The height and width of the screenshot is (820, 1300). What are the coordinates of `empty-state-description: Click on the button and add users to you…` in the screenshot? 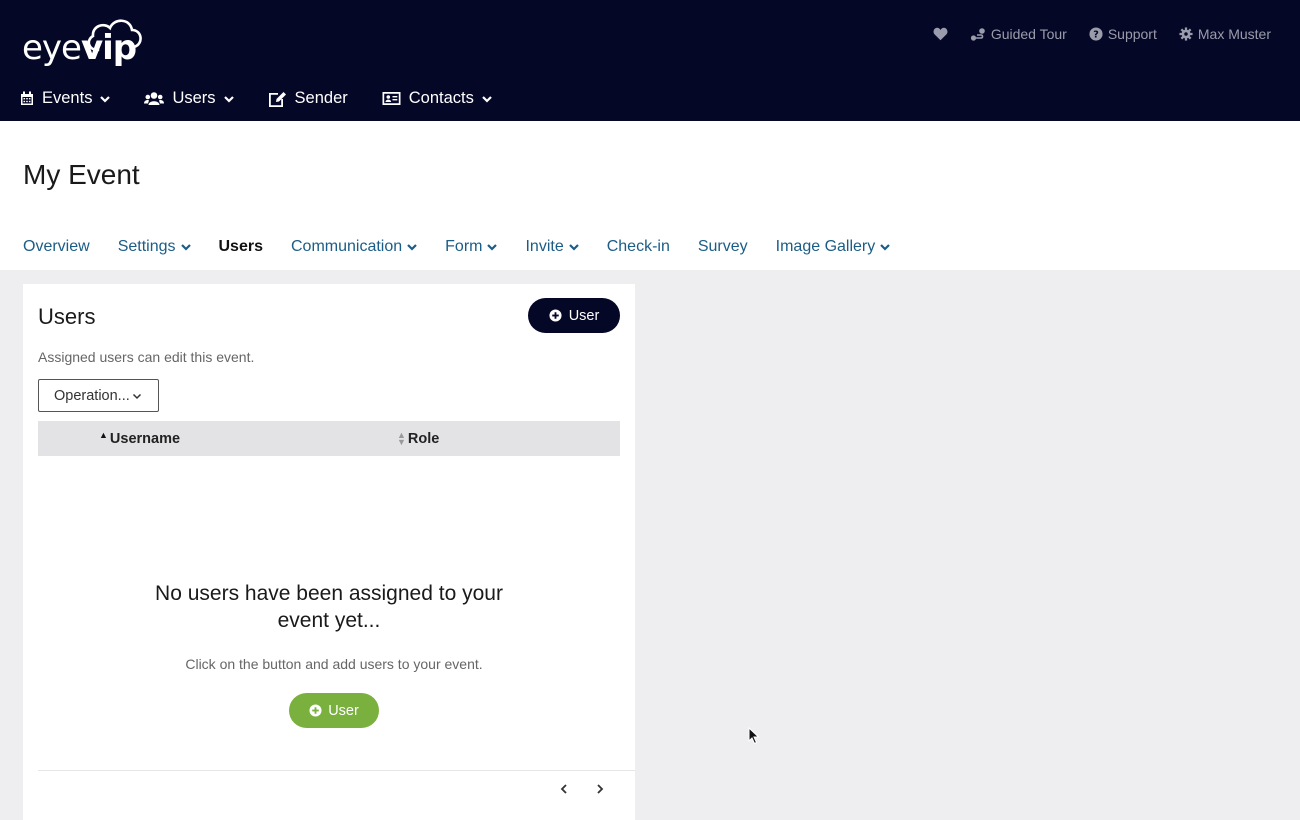 It's located at (334, 664).